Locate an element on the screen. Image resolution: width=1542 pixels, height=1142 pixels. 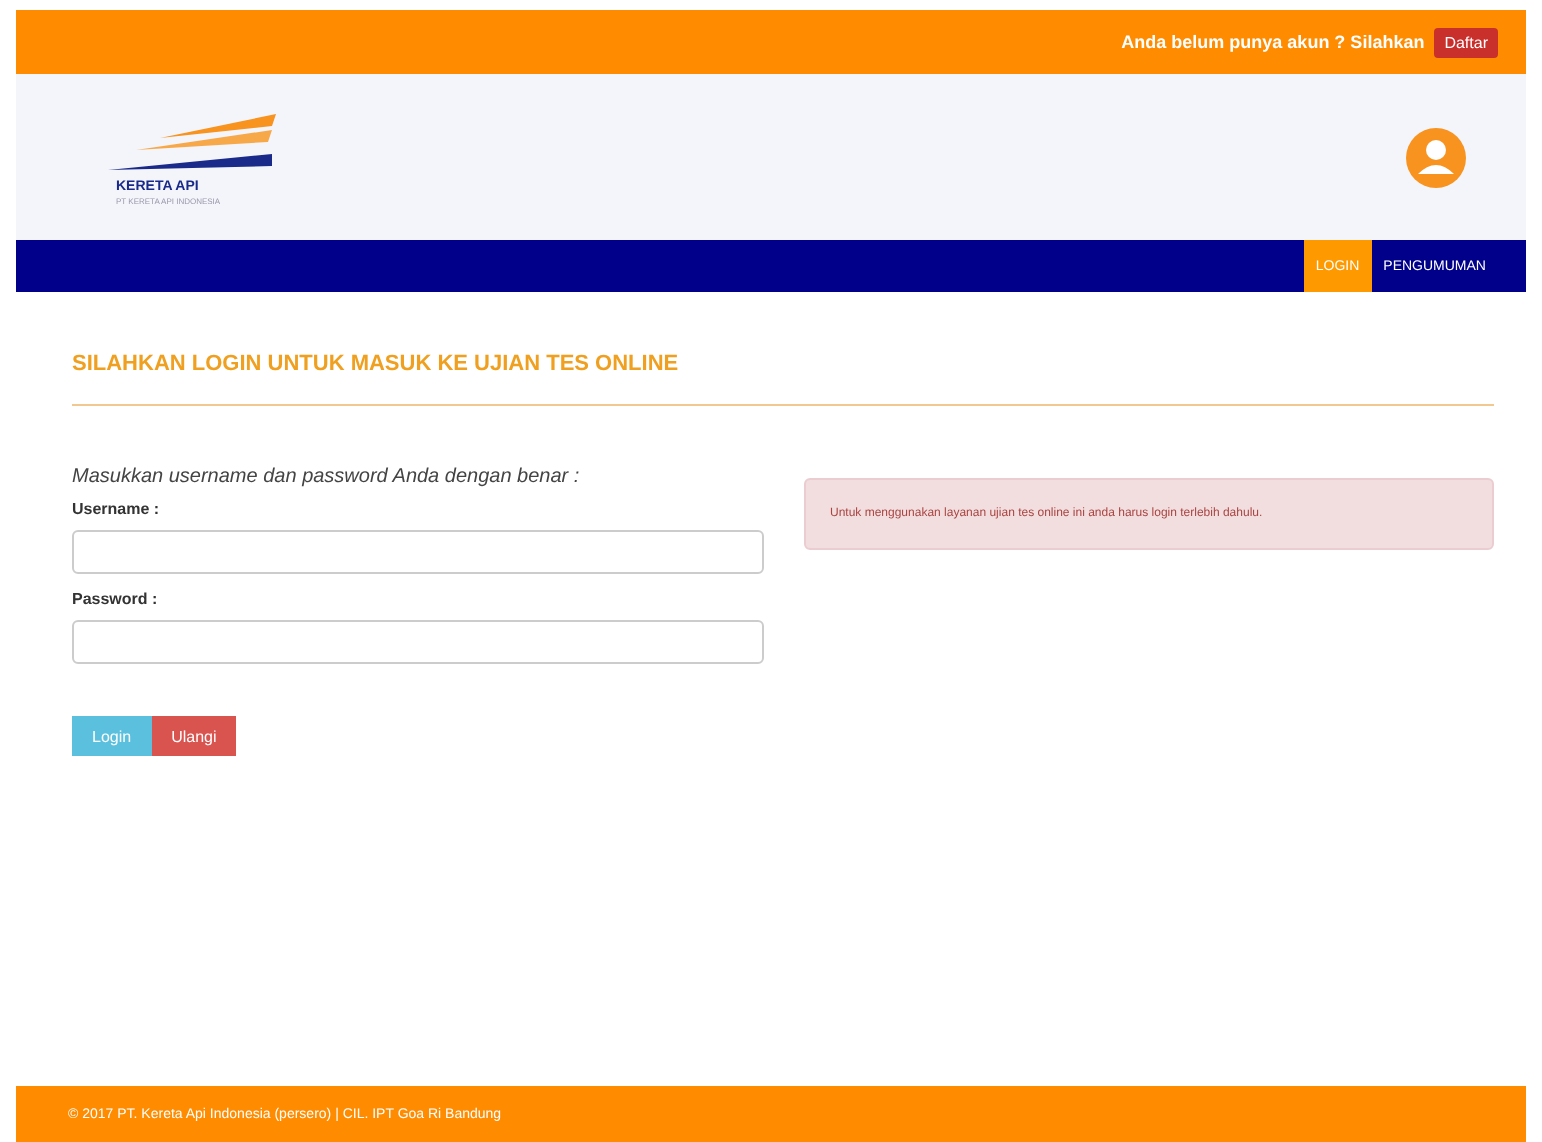
login-button: Login is located at coordinates (112, 736).